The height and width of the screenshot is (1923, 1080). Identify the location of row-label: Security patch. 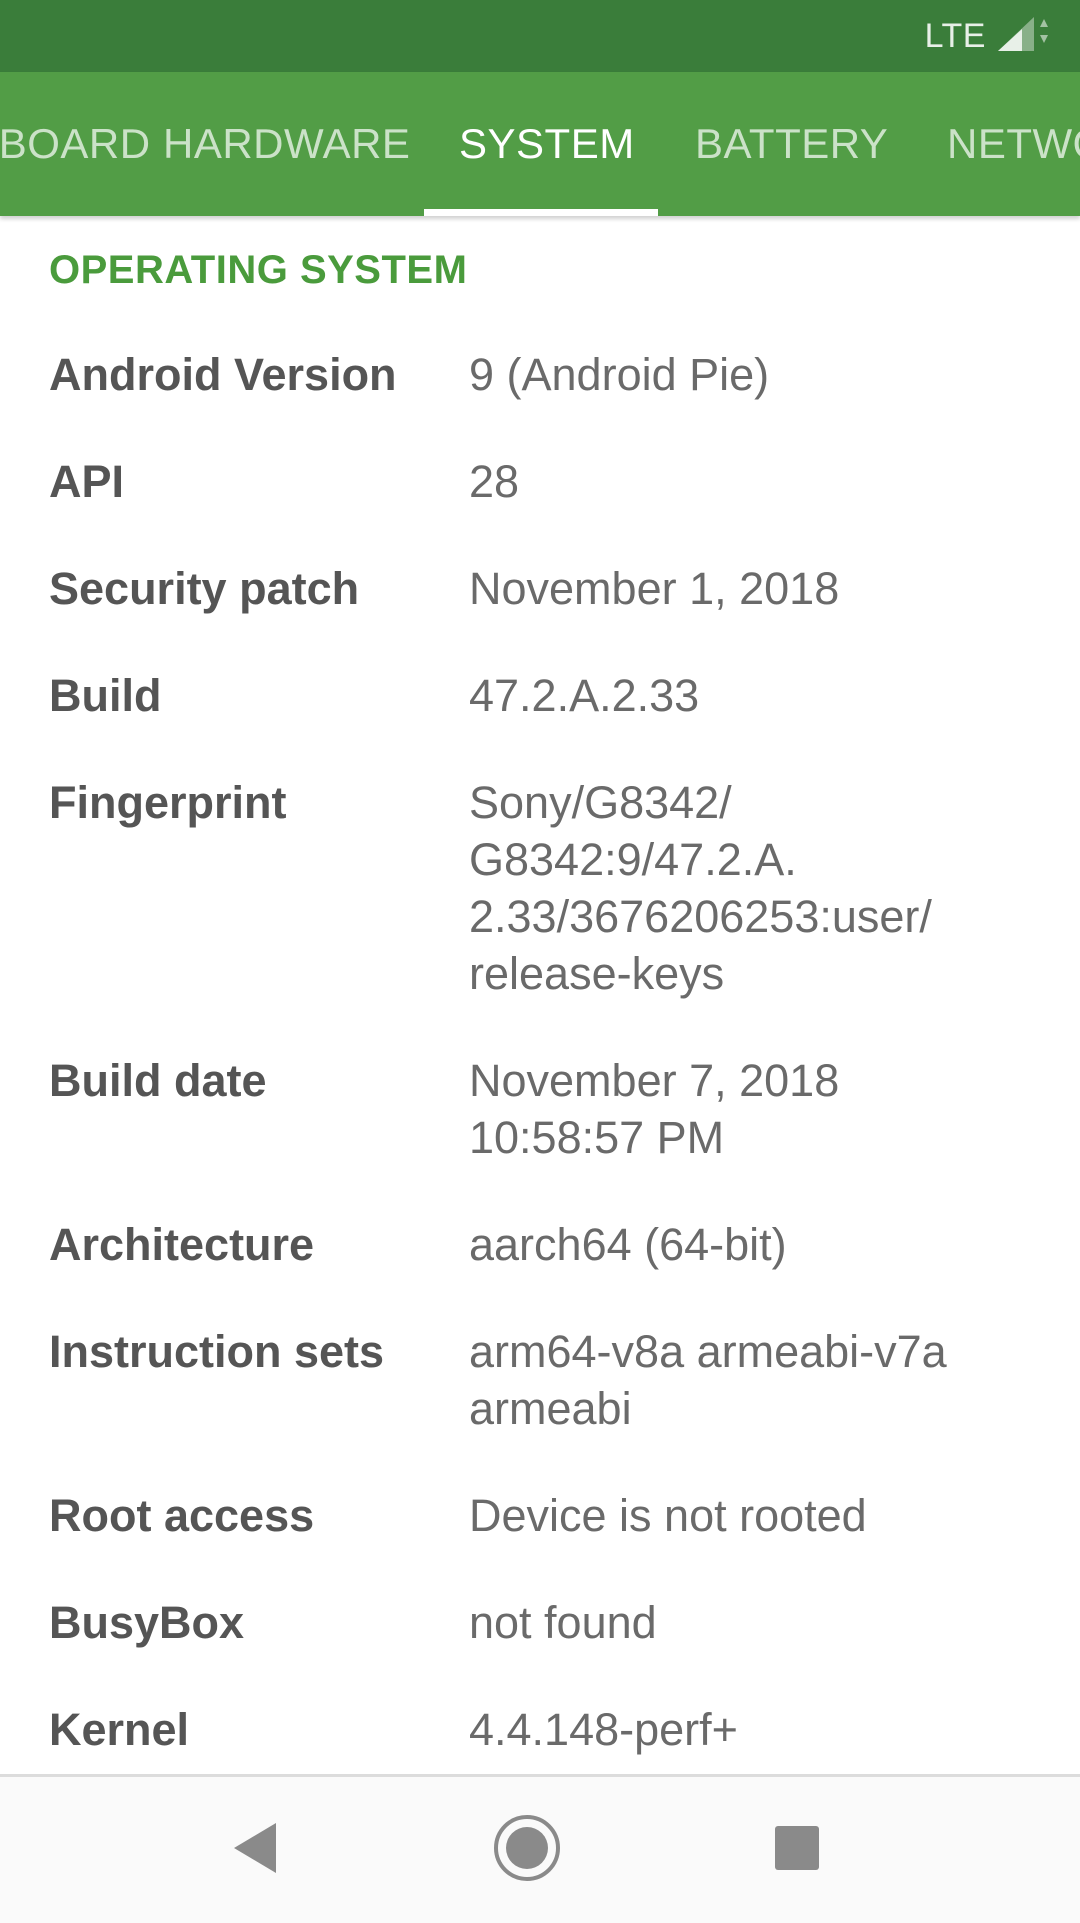
(204, 588).